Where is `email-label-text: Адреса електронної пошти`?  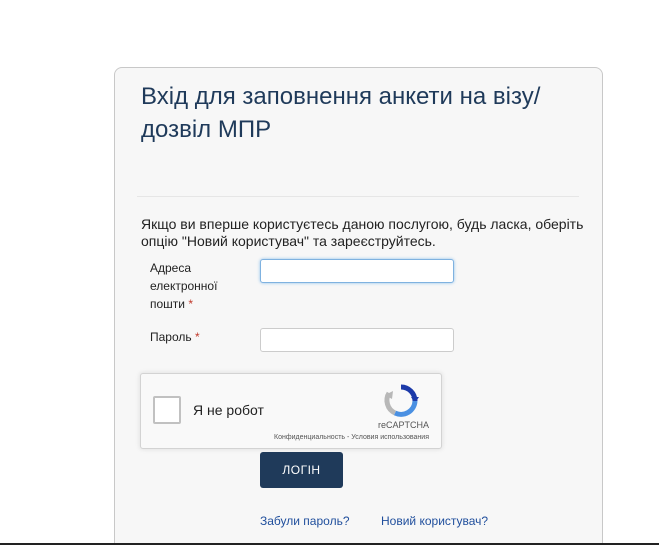
email-label-text: Адреса електронної пошти is located at coordinates (184, 286).